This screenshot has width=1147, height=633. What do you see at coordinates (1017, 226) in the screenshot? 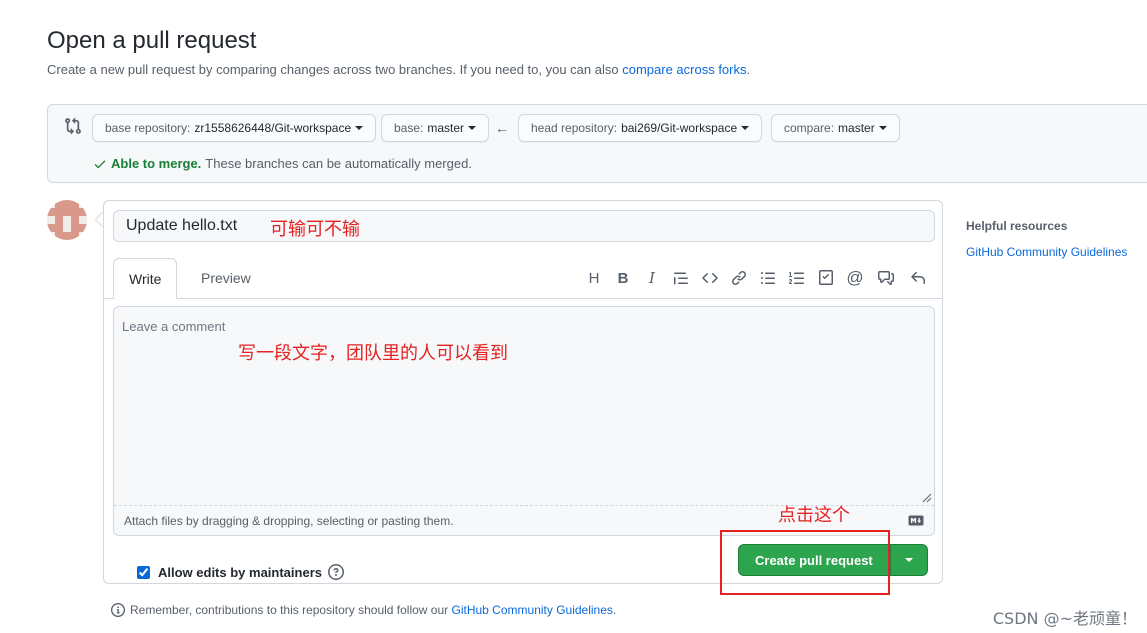
I see `helpful-resources-title: Helpful resources` at bounding box center [1017, 226].